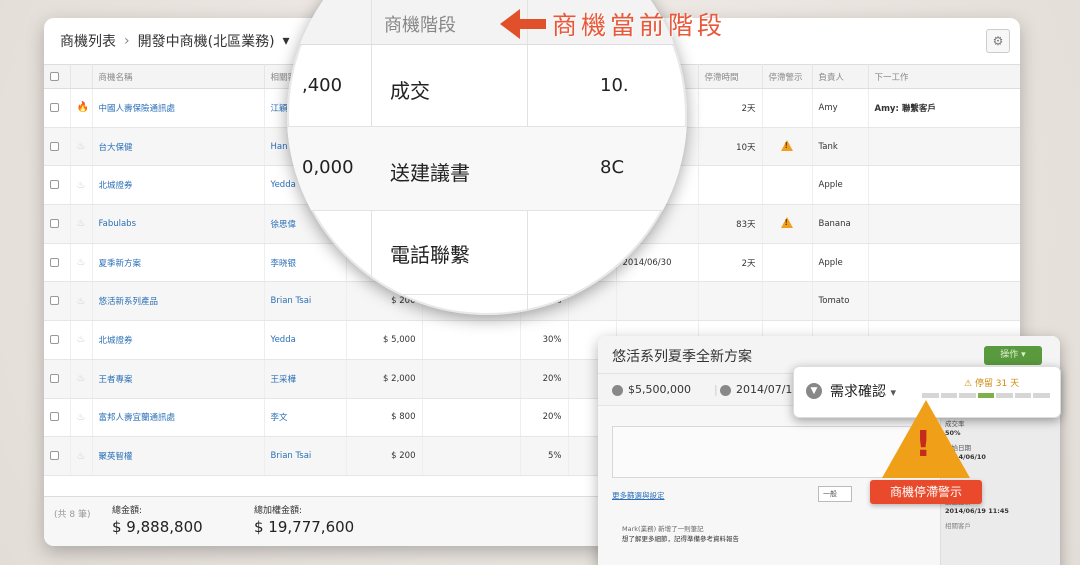 This screenshot has width=1080, height=565. I want to click on action-button: 操作 ▾, so click(1013, 355).